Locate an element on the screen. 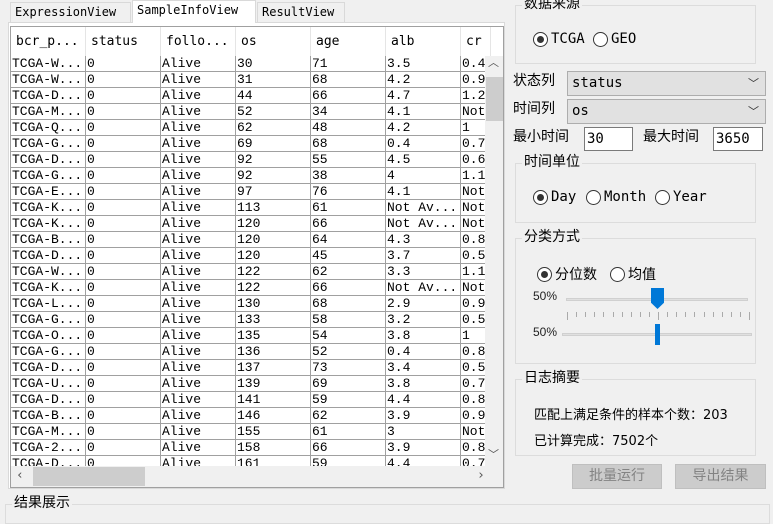 This screenshot has width=773, height=524. column-header: os is located at coordinates (273, 42).